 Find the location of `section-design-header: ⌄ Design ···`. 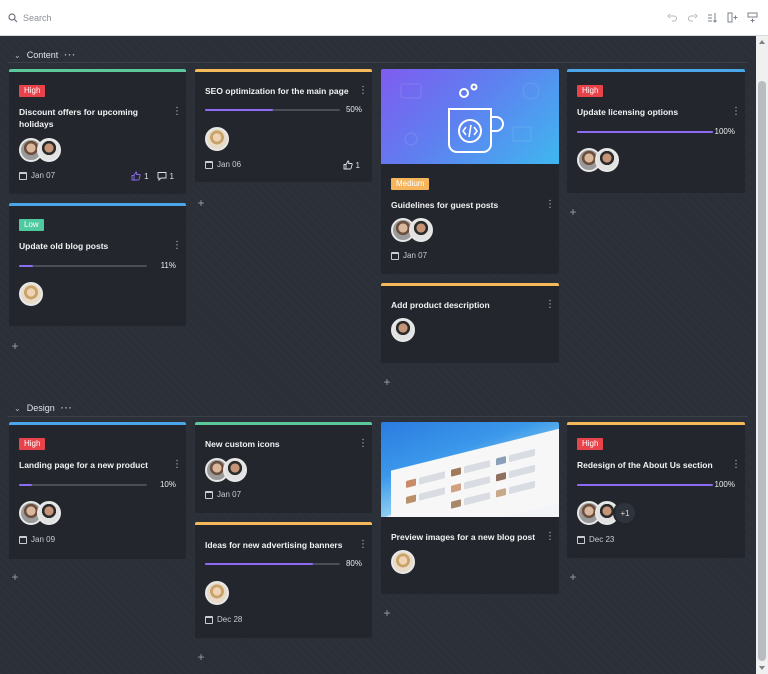

section-design-header: ⌄ Design ··· is located at coordinates (43, 408).